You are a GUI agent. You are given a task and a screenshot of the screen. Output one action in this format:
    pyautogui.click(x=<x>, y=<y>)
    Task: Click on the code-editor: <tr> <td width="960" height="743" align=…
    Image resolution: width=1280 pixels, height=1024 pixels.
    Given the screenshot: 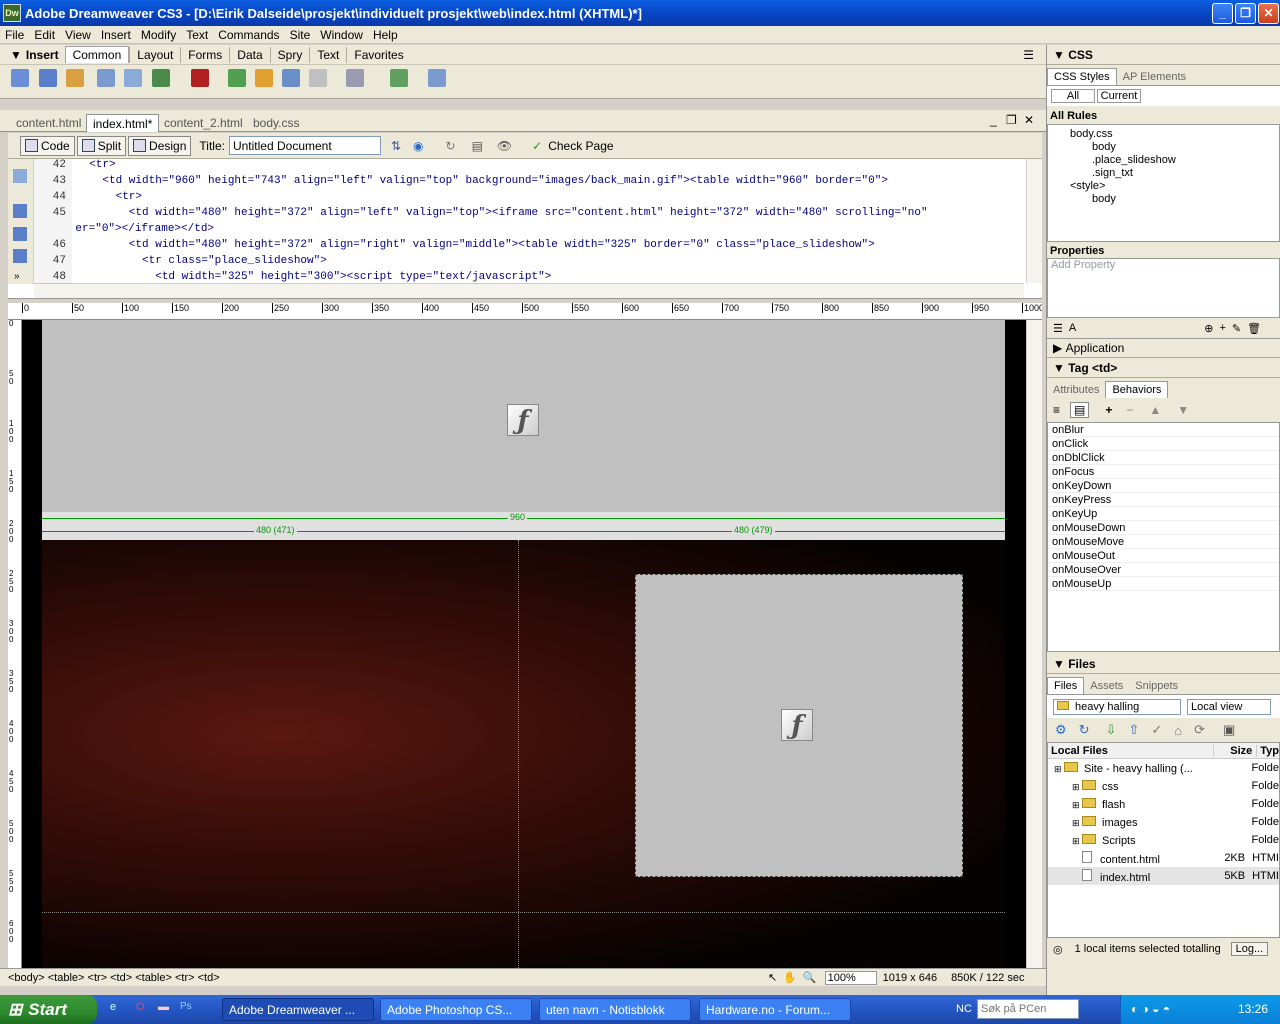 What is the action you would take?
    pyautogui.click(x=551, y=221)
    